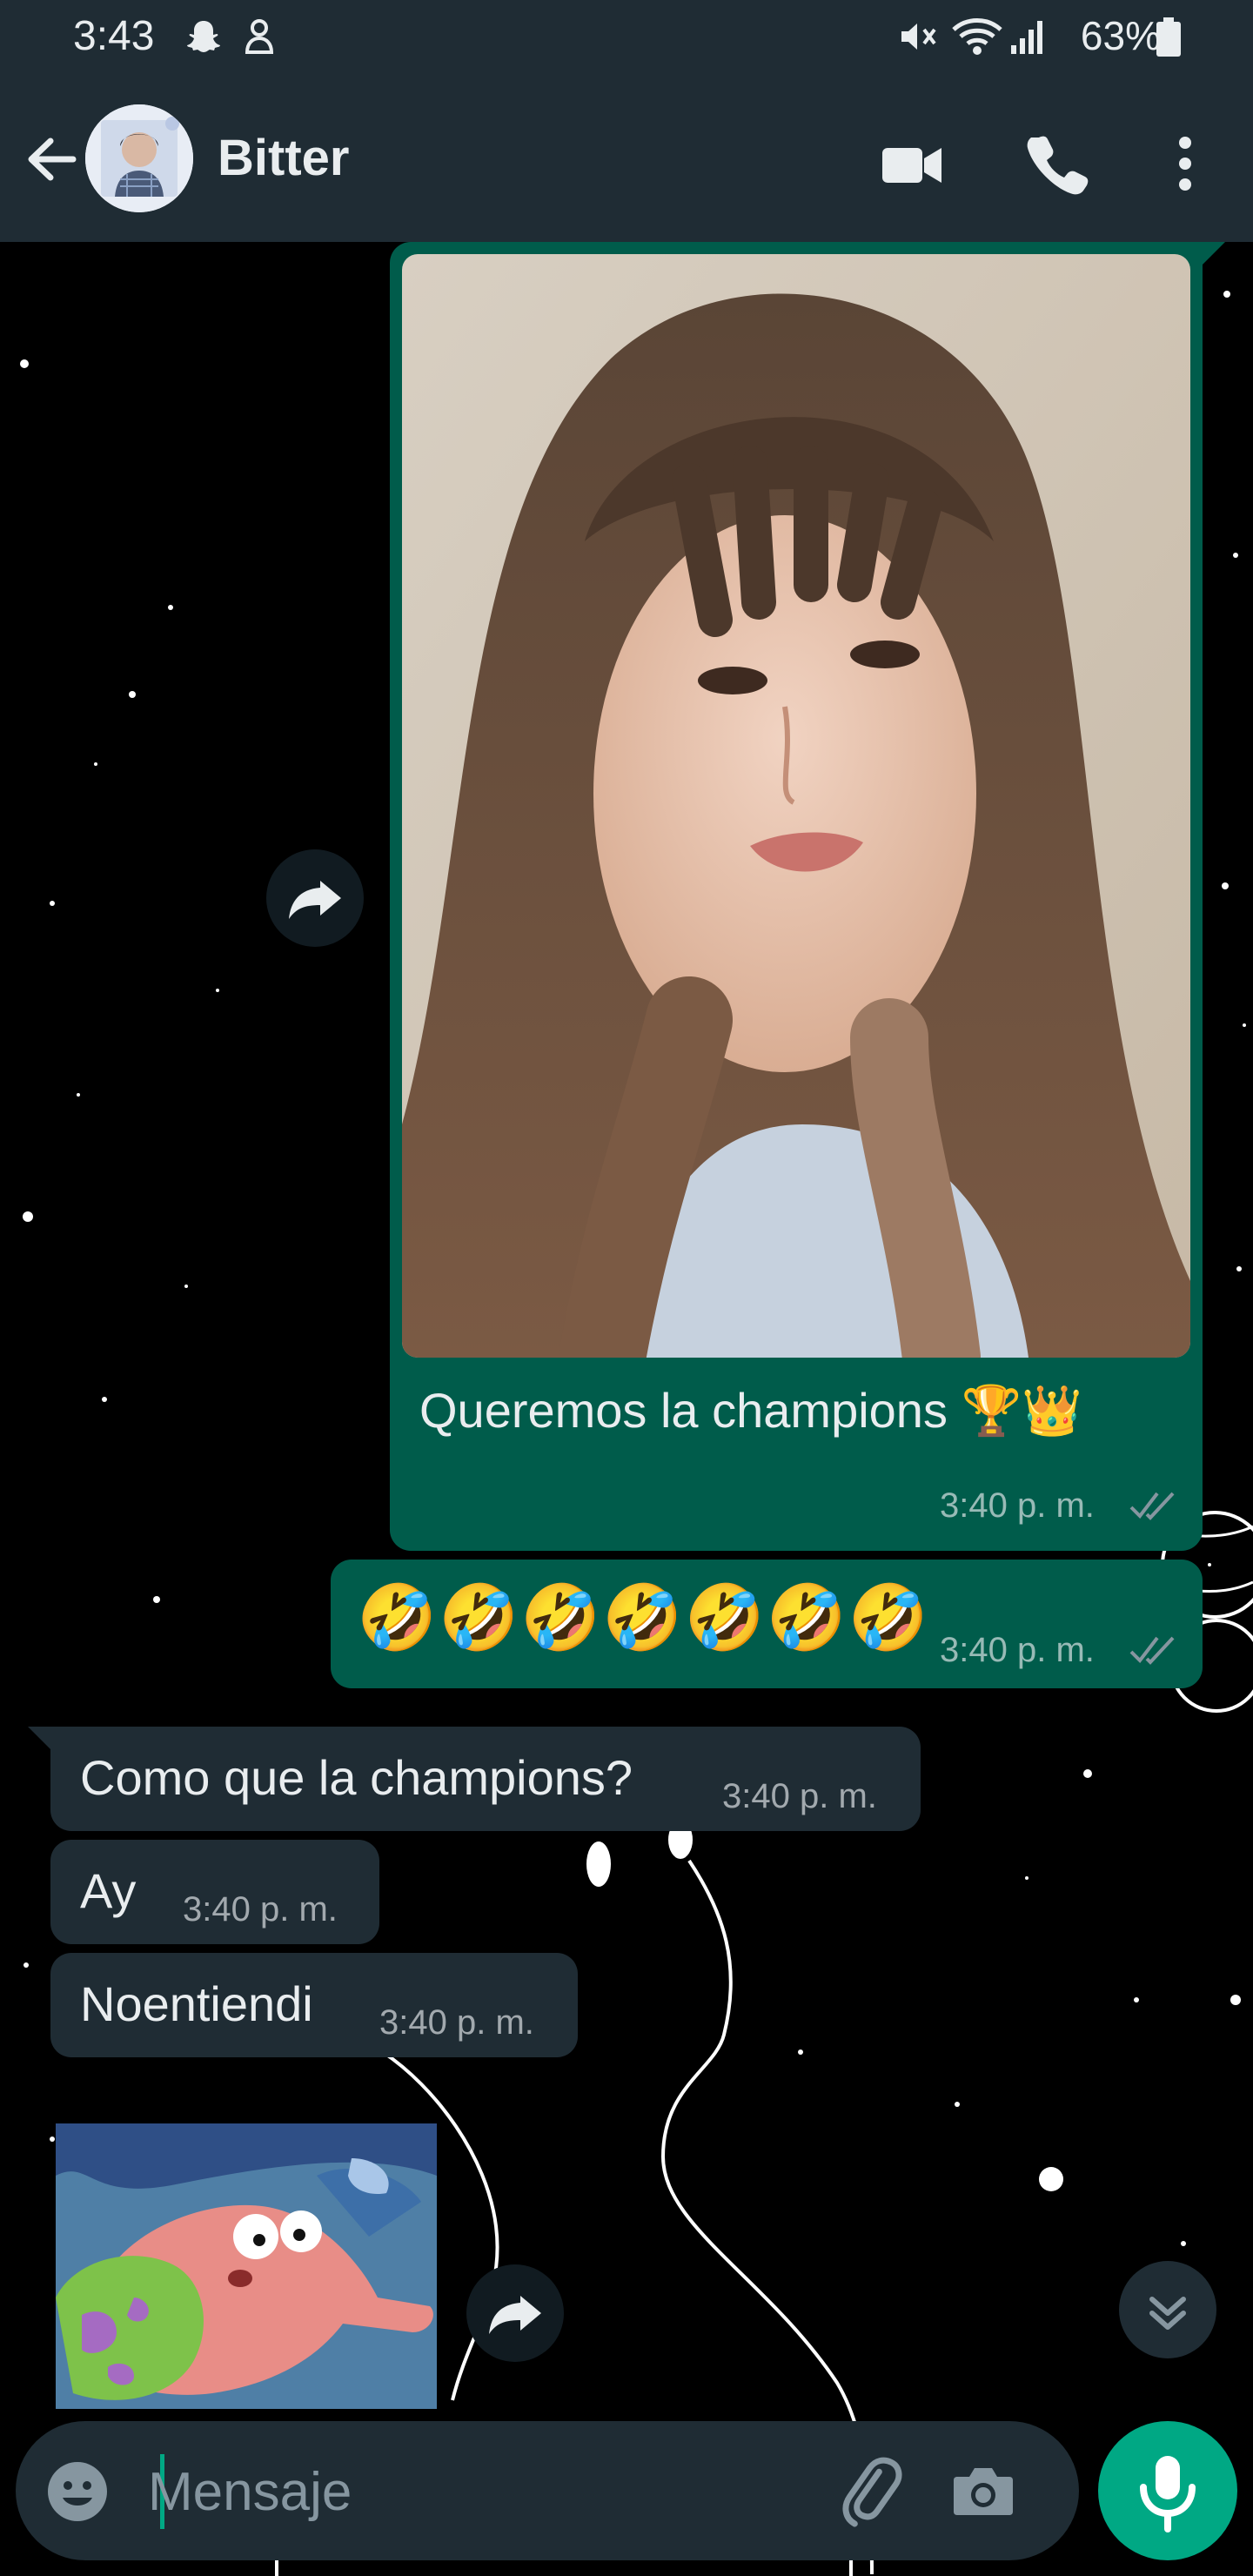 The height and width of the screenshot is (2576, 1253). Describe the element at coordinates (283, 158) in the screenshot. I see `contact-name: Bitter` at that location.